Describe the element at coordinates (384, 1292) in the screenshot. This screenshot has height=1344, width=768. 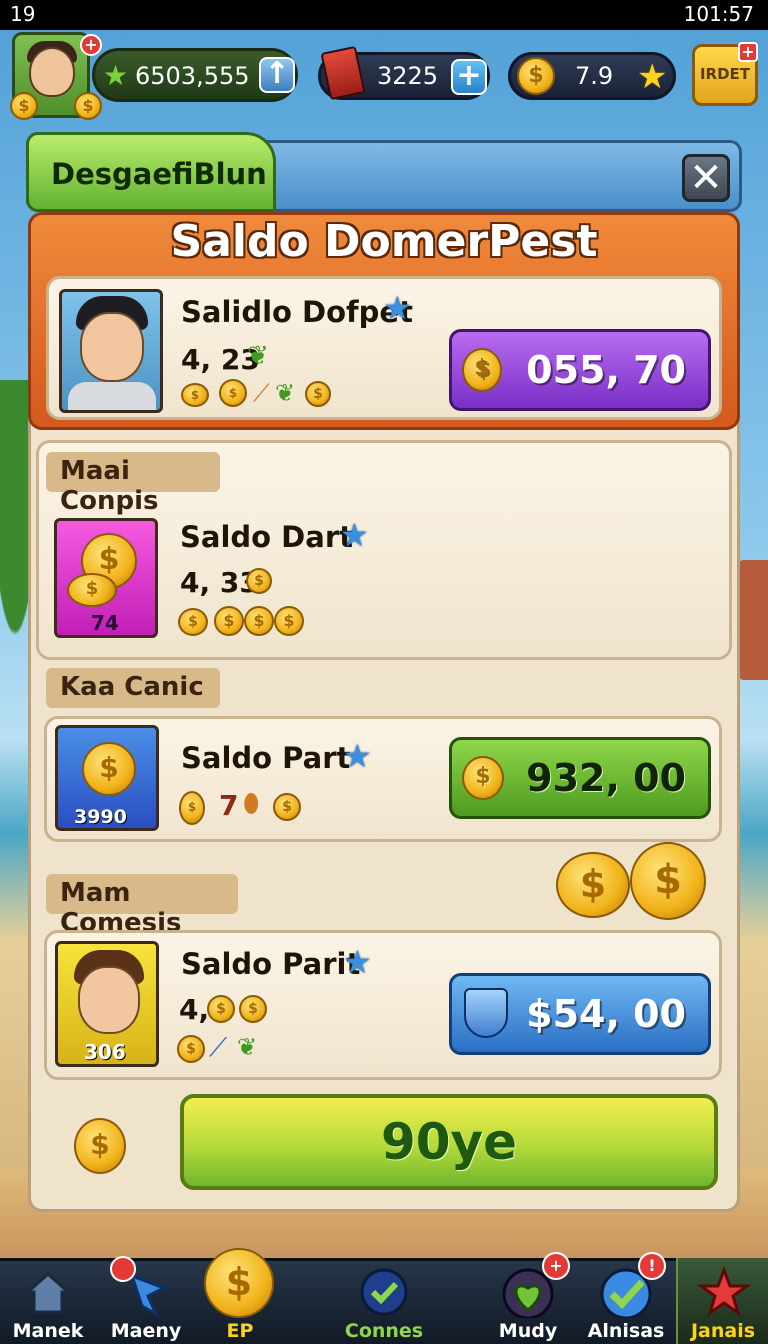
I see `check-shield-icon` at that location.